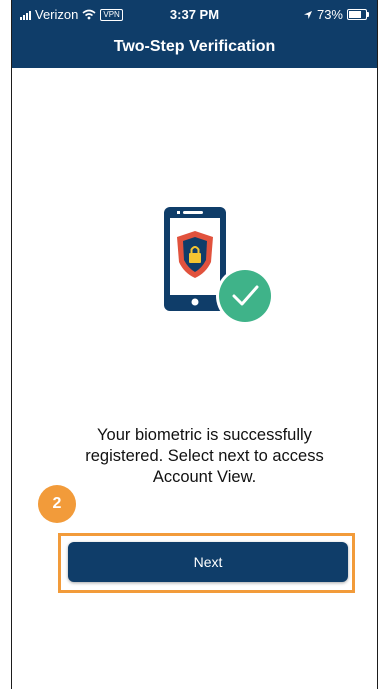 The image size is (390, 689). What do you see at coordinates (307, 14) in the screenshot?
I see `location-icon` at bounding box center [307, 14].